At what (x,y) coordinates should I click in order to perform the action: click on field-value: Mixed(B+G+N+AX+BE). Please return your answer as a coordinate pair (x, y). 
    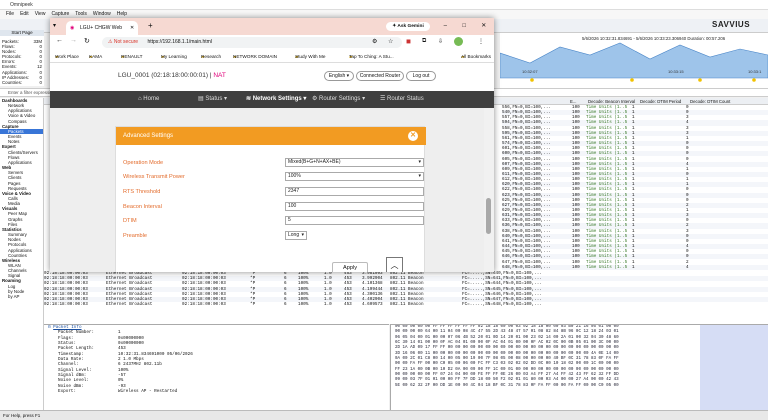
    Looking at the image, I should click on (314, 162).